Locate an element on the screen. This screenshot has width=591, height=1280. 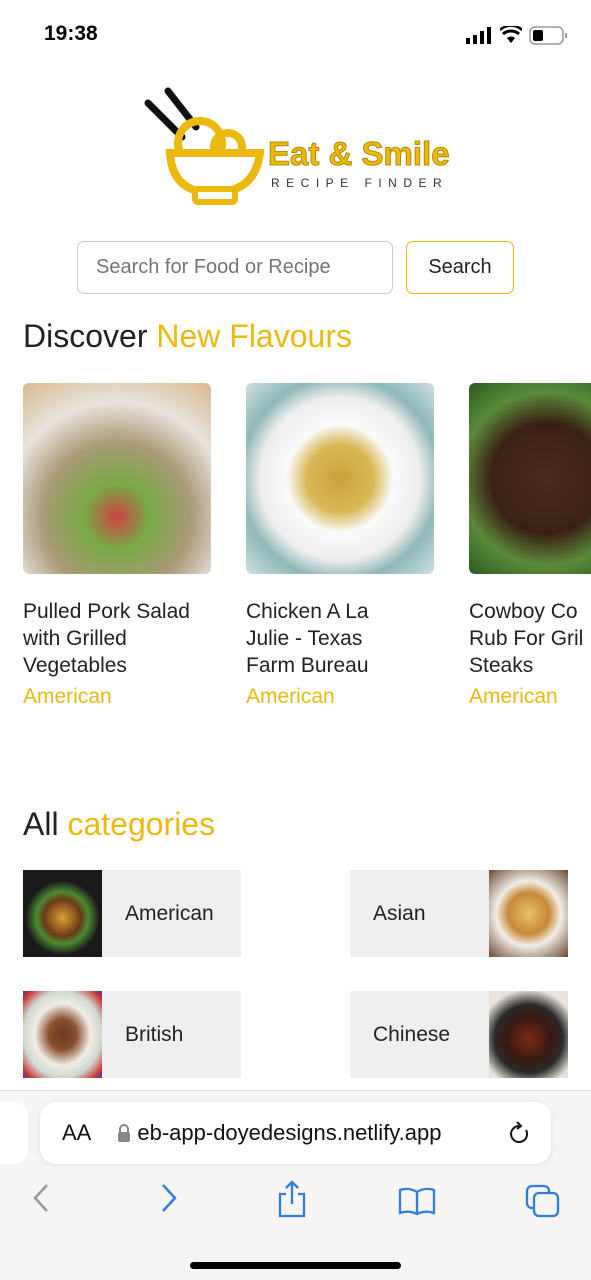
text-size-button: AA is located at coordinates (76, 1133).